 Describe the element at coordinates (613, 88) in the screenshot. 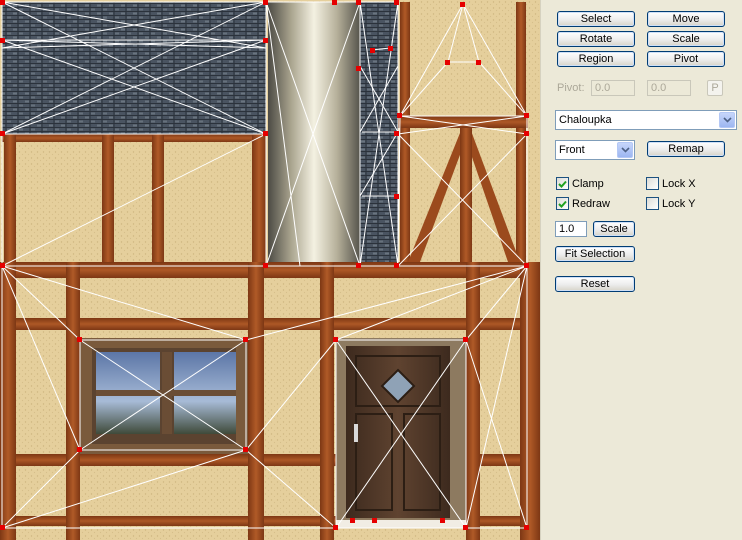

I see `pivot-x-field: 0.0` at that location.